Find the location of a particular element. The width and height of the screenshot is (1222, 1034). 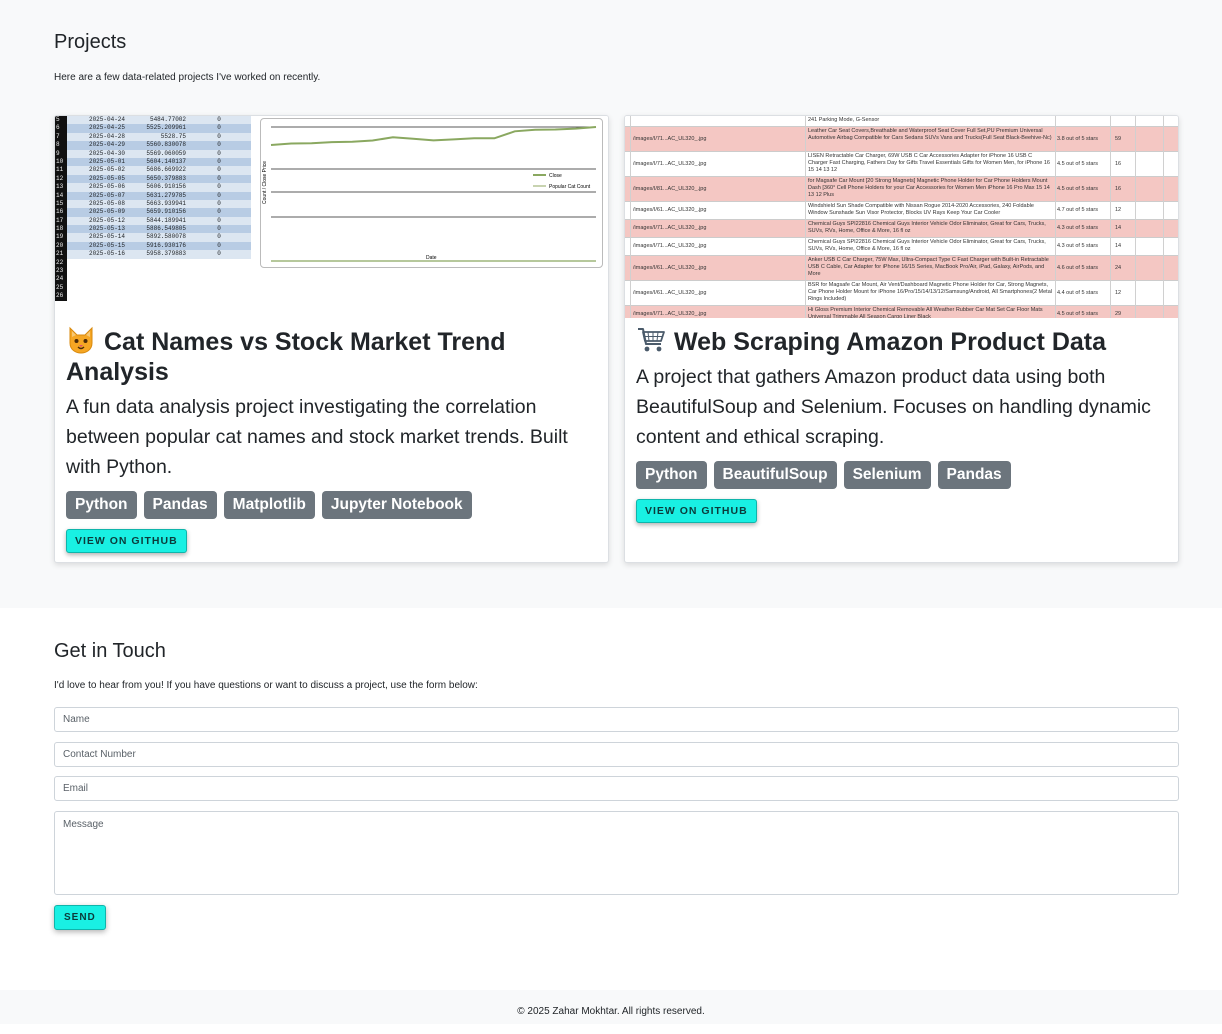

sheet-row: 19 2025-05-14 5892.580078 0 is located at coordinates (153, 237).